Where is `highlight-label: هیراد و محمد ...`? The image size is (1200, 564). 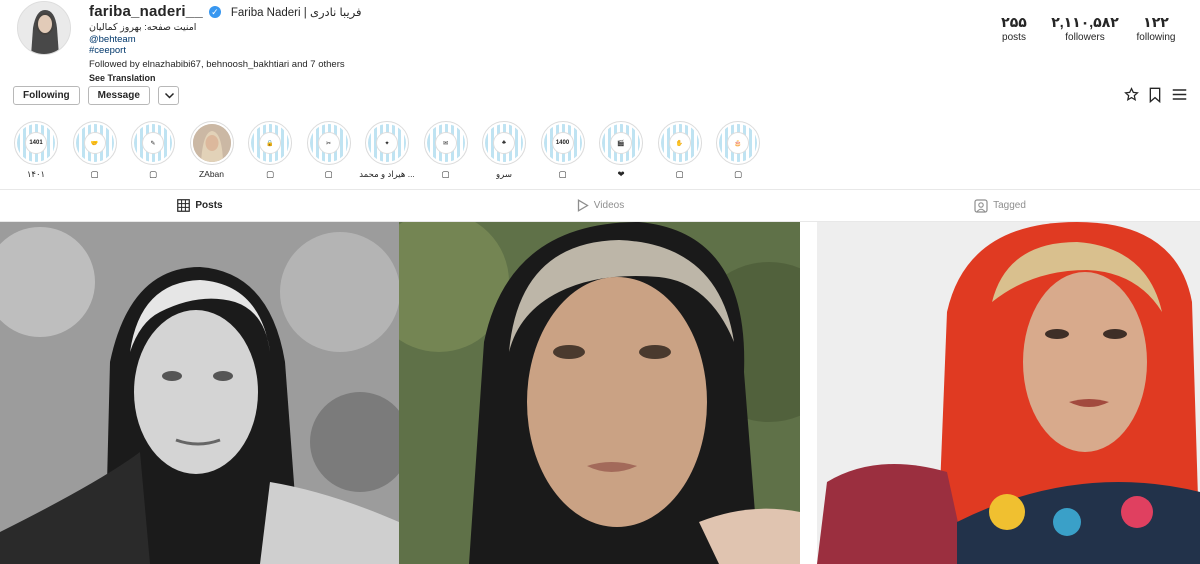
highlight-label: هیراد و محمد ... is located at coordinates (387, 174).